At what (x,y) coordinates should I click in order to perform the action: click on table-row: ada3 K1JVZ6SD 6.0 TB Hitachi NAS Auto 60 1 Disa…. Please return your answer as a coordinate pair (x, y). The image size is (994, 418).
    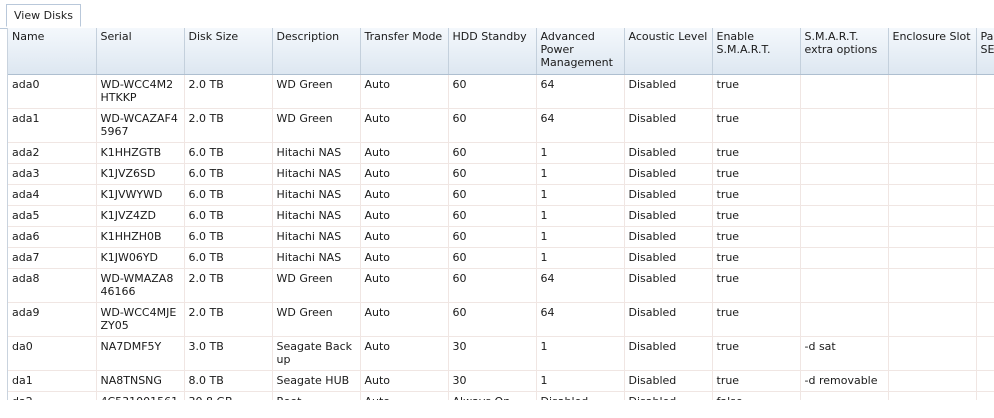
    Looking at the image, I should click on (501, 174).